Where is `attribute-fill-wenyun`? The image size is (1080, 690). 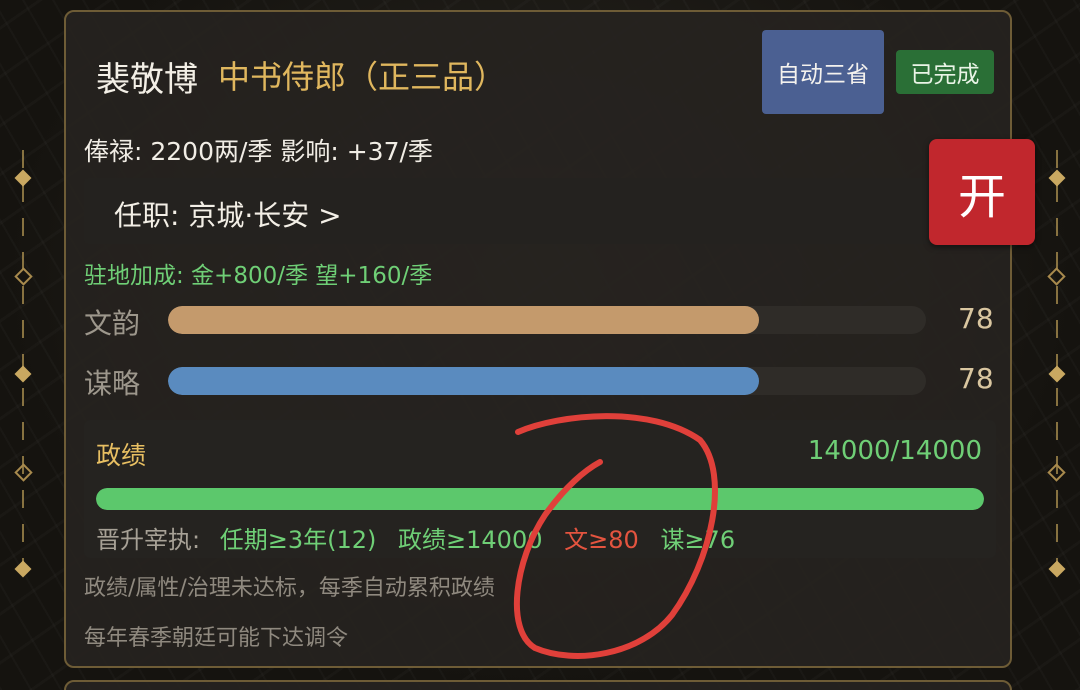 attribute-fill-wenyun is located at coordinates (464, 320).